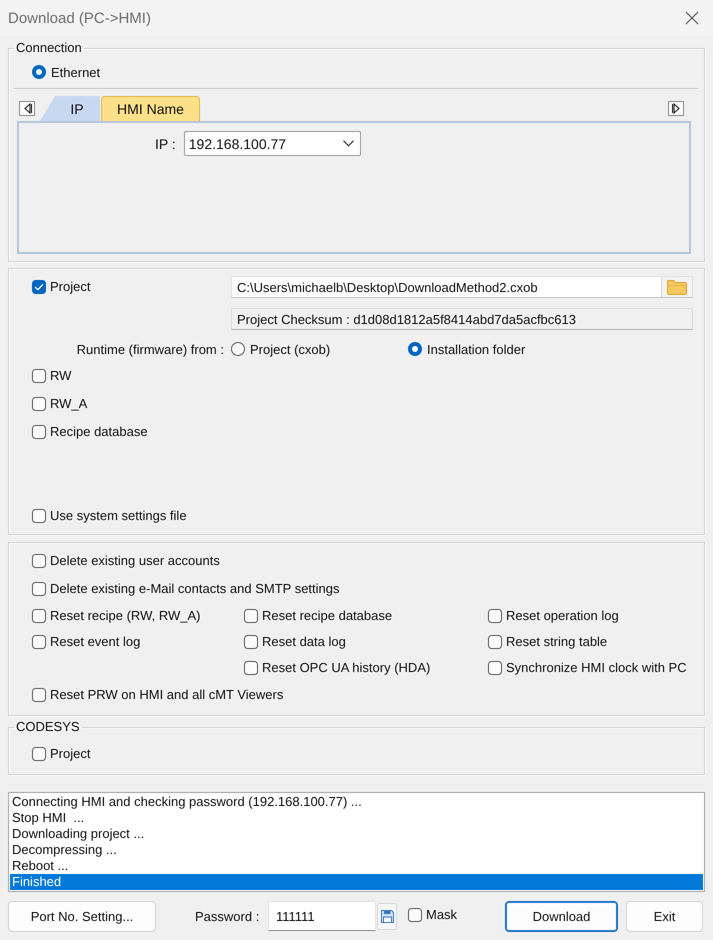 The image size is (713, 940). I want to click on password-field: 111111, so click(322, 916).